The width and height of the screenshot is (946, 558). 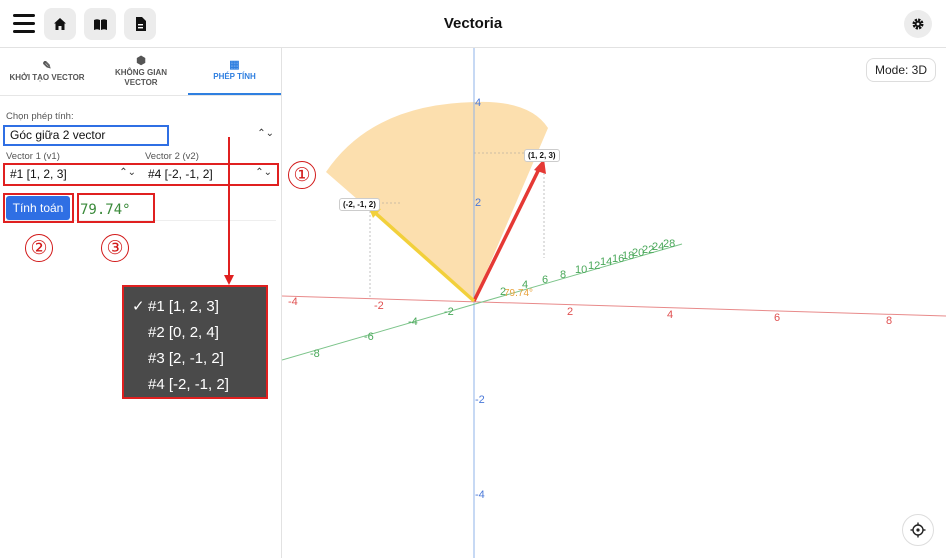 I want to click on option-label: #3 [2, -1, 2], so click(x=186, y=358).